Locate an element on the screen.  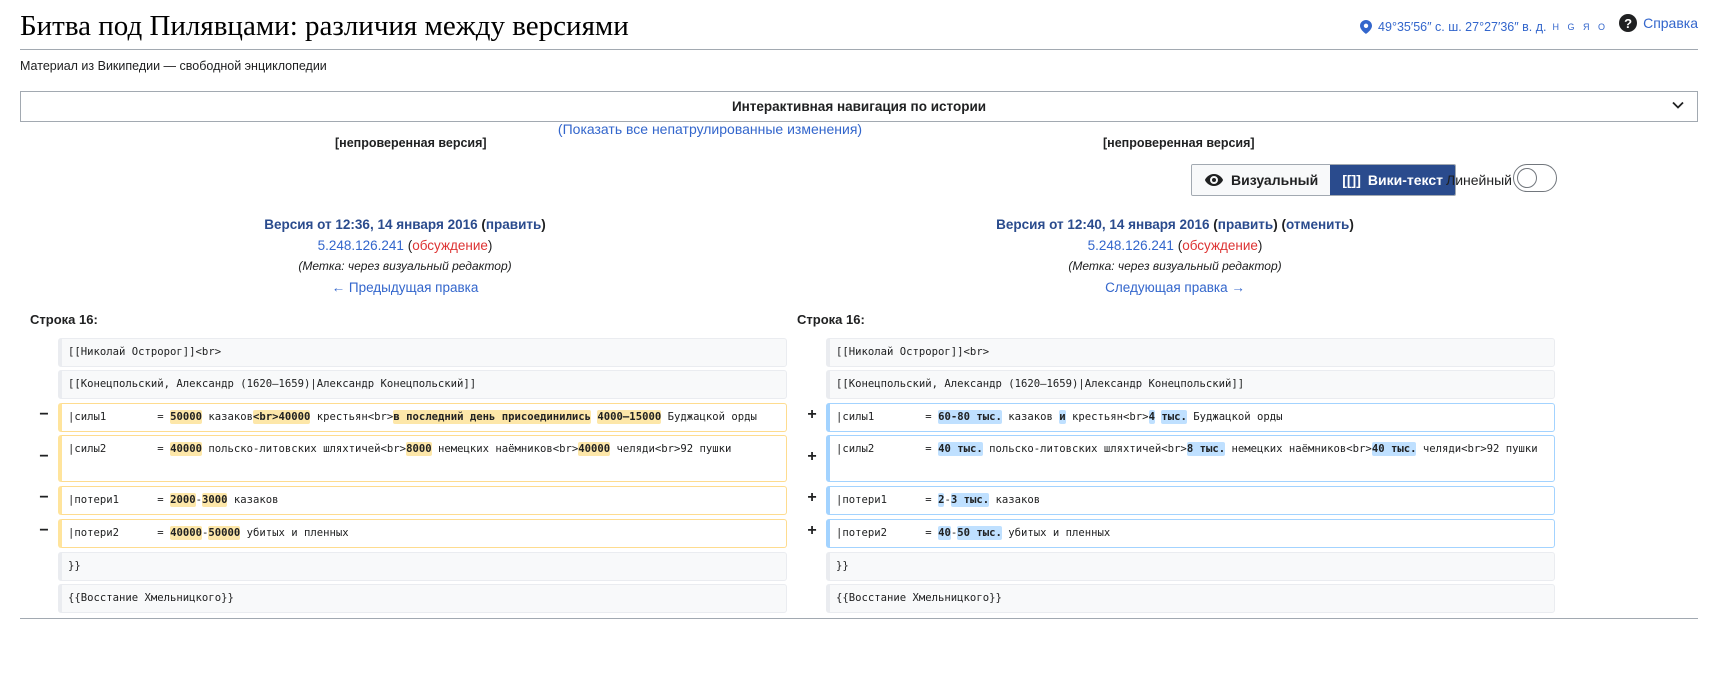
added-line: |потери1 = 2-3 тыс. казаков is located at coordinates (1190, 500).